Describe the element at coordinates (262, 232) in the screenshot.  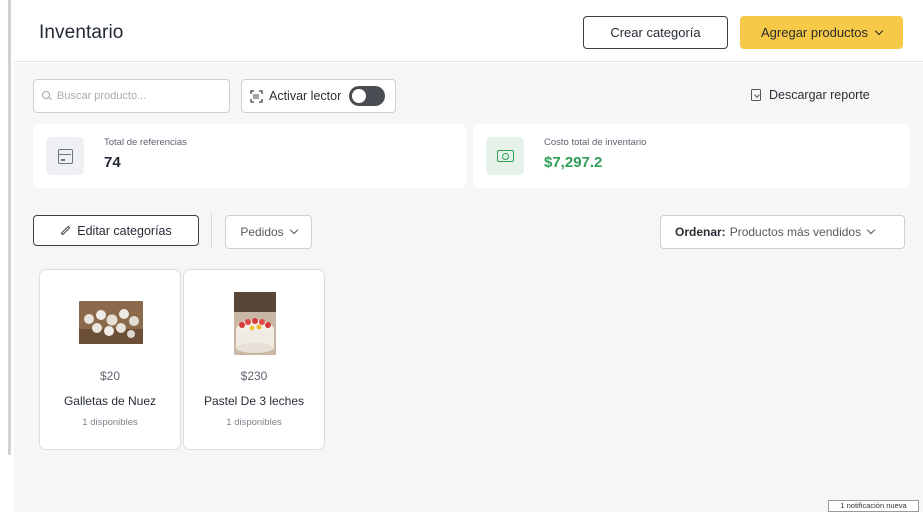
I see `orders-label: Pedidos` at that location.